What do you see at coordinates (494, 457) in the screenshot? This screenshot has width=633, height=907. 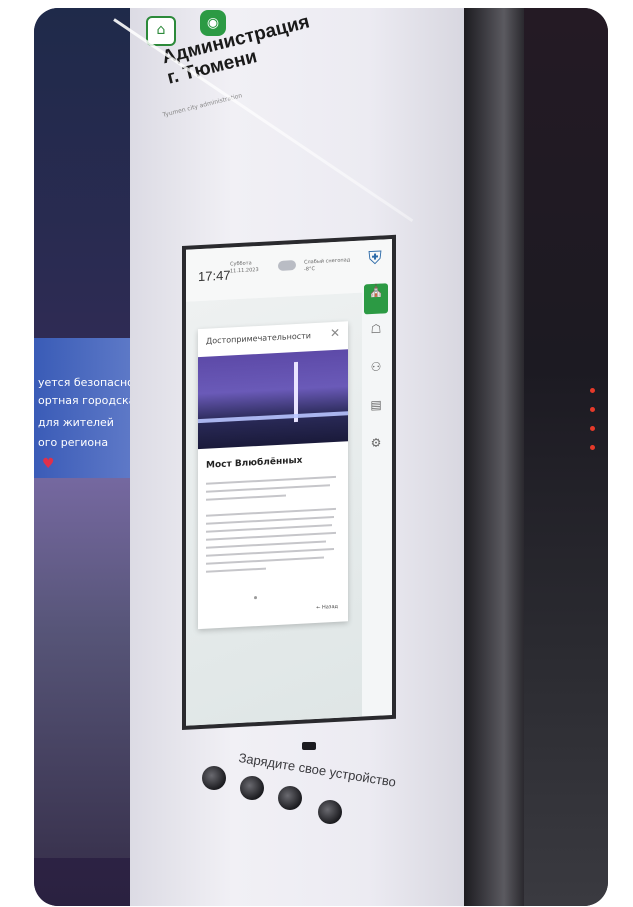 I see `dark-pillar` at bounding box center [494, 457].